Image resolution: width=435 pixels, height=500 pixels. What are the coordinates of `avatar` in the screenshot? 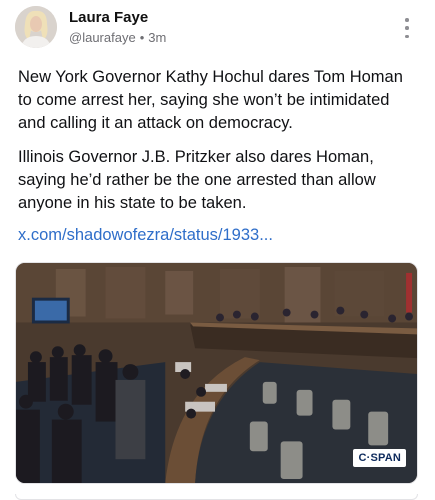 It's located at (36, 27).